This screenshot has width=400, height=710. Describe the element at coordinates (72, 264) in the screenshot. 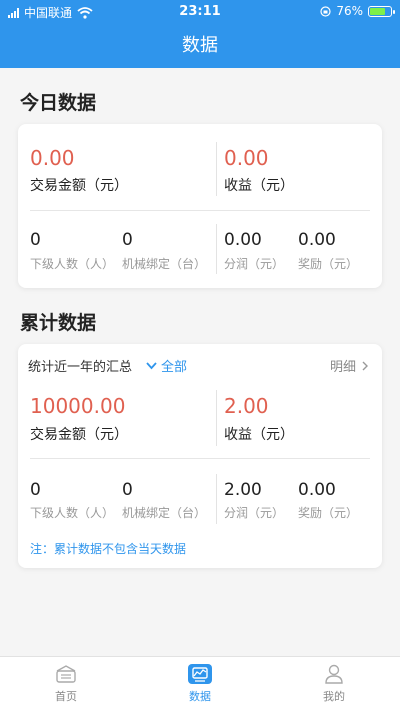

I see `today-subordinates-label: 下级人数（人）` at that location.